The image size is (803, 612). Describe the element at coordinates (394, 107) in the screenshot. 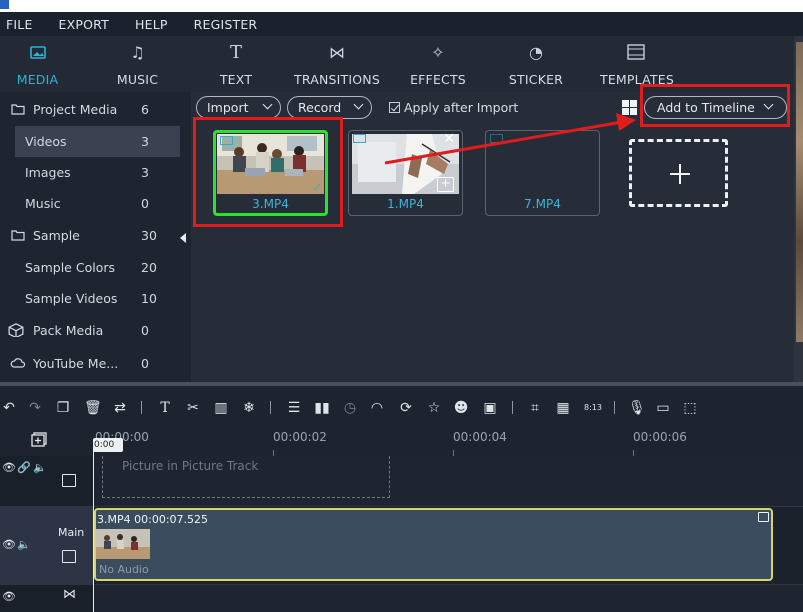

I see `checkbox-checked-icon` at that location.